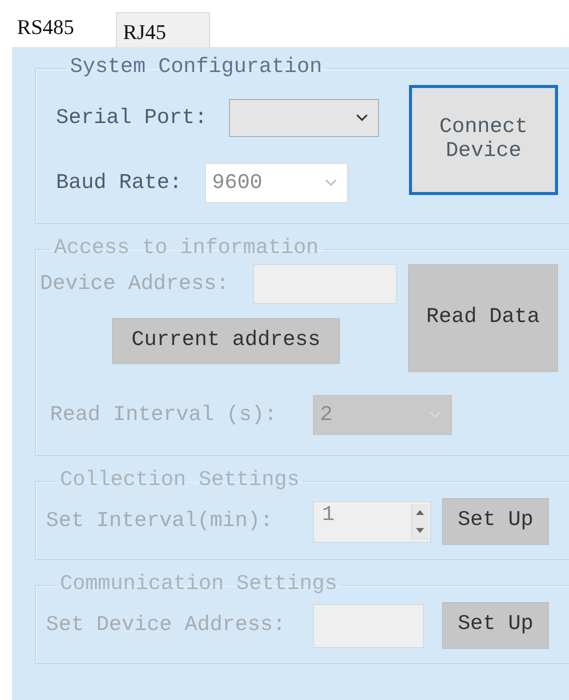 This screenshot has width=569, height=700. Describe the element at coordinates (160, 521) in the screenshot. I see `set-interval-label: Set Interval(min):` at that location.